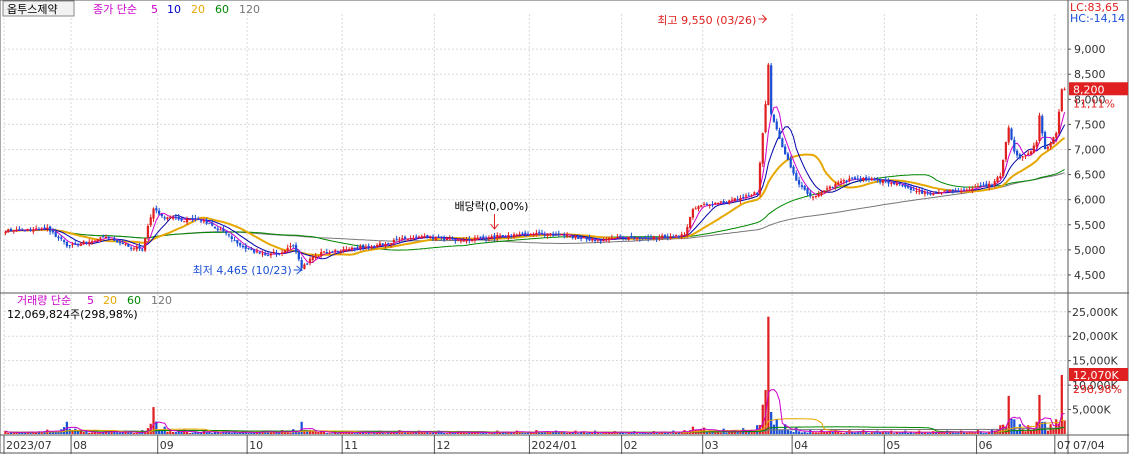 The height and width of the screenshot is (454, 1129). Describe the element at coordinates (110, 300) in the screenshot. I see `volume-legend-period: 20` at that location.